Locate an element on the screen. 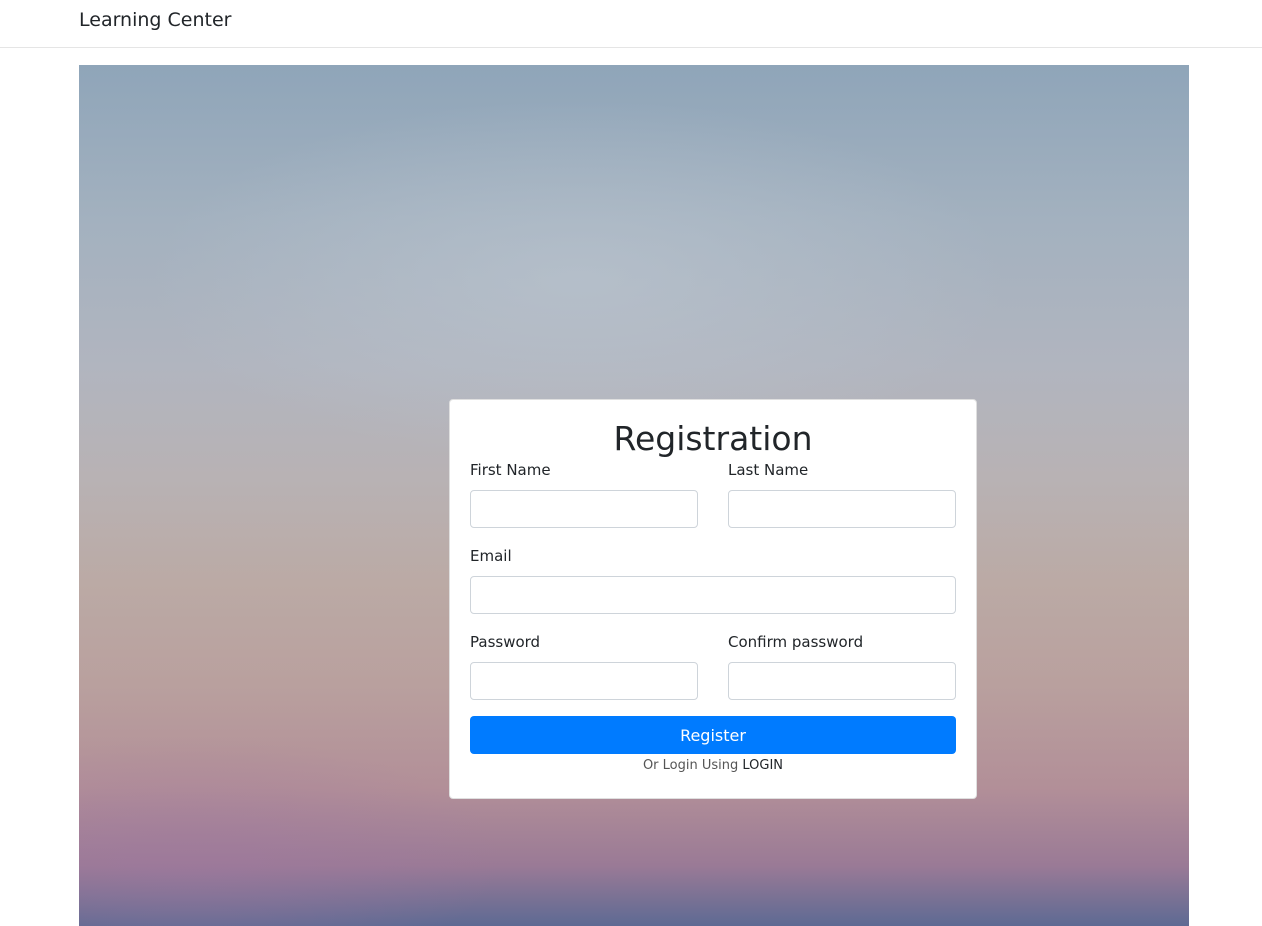 This screenshot has height=926, width=1262. login-alternative: Or Login Using LOGIN is located at coordinates (713, 766).